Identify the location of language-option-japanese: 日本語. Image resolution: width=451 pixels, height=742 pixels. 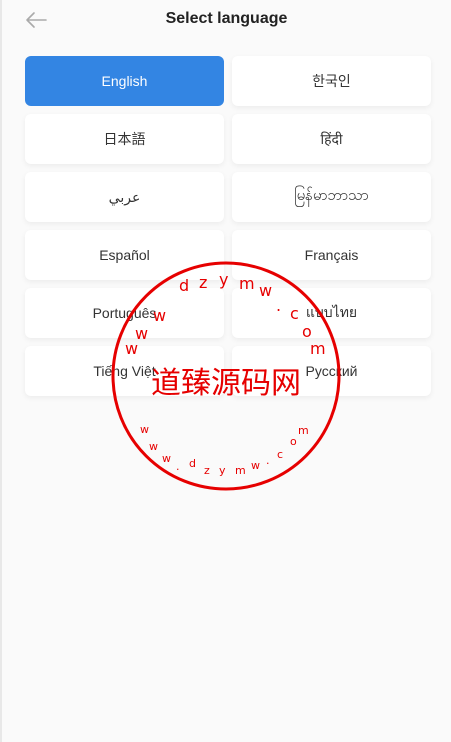
(124, 139).